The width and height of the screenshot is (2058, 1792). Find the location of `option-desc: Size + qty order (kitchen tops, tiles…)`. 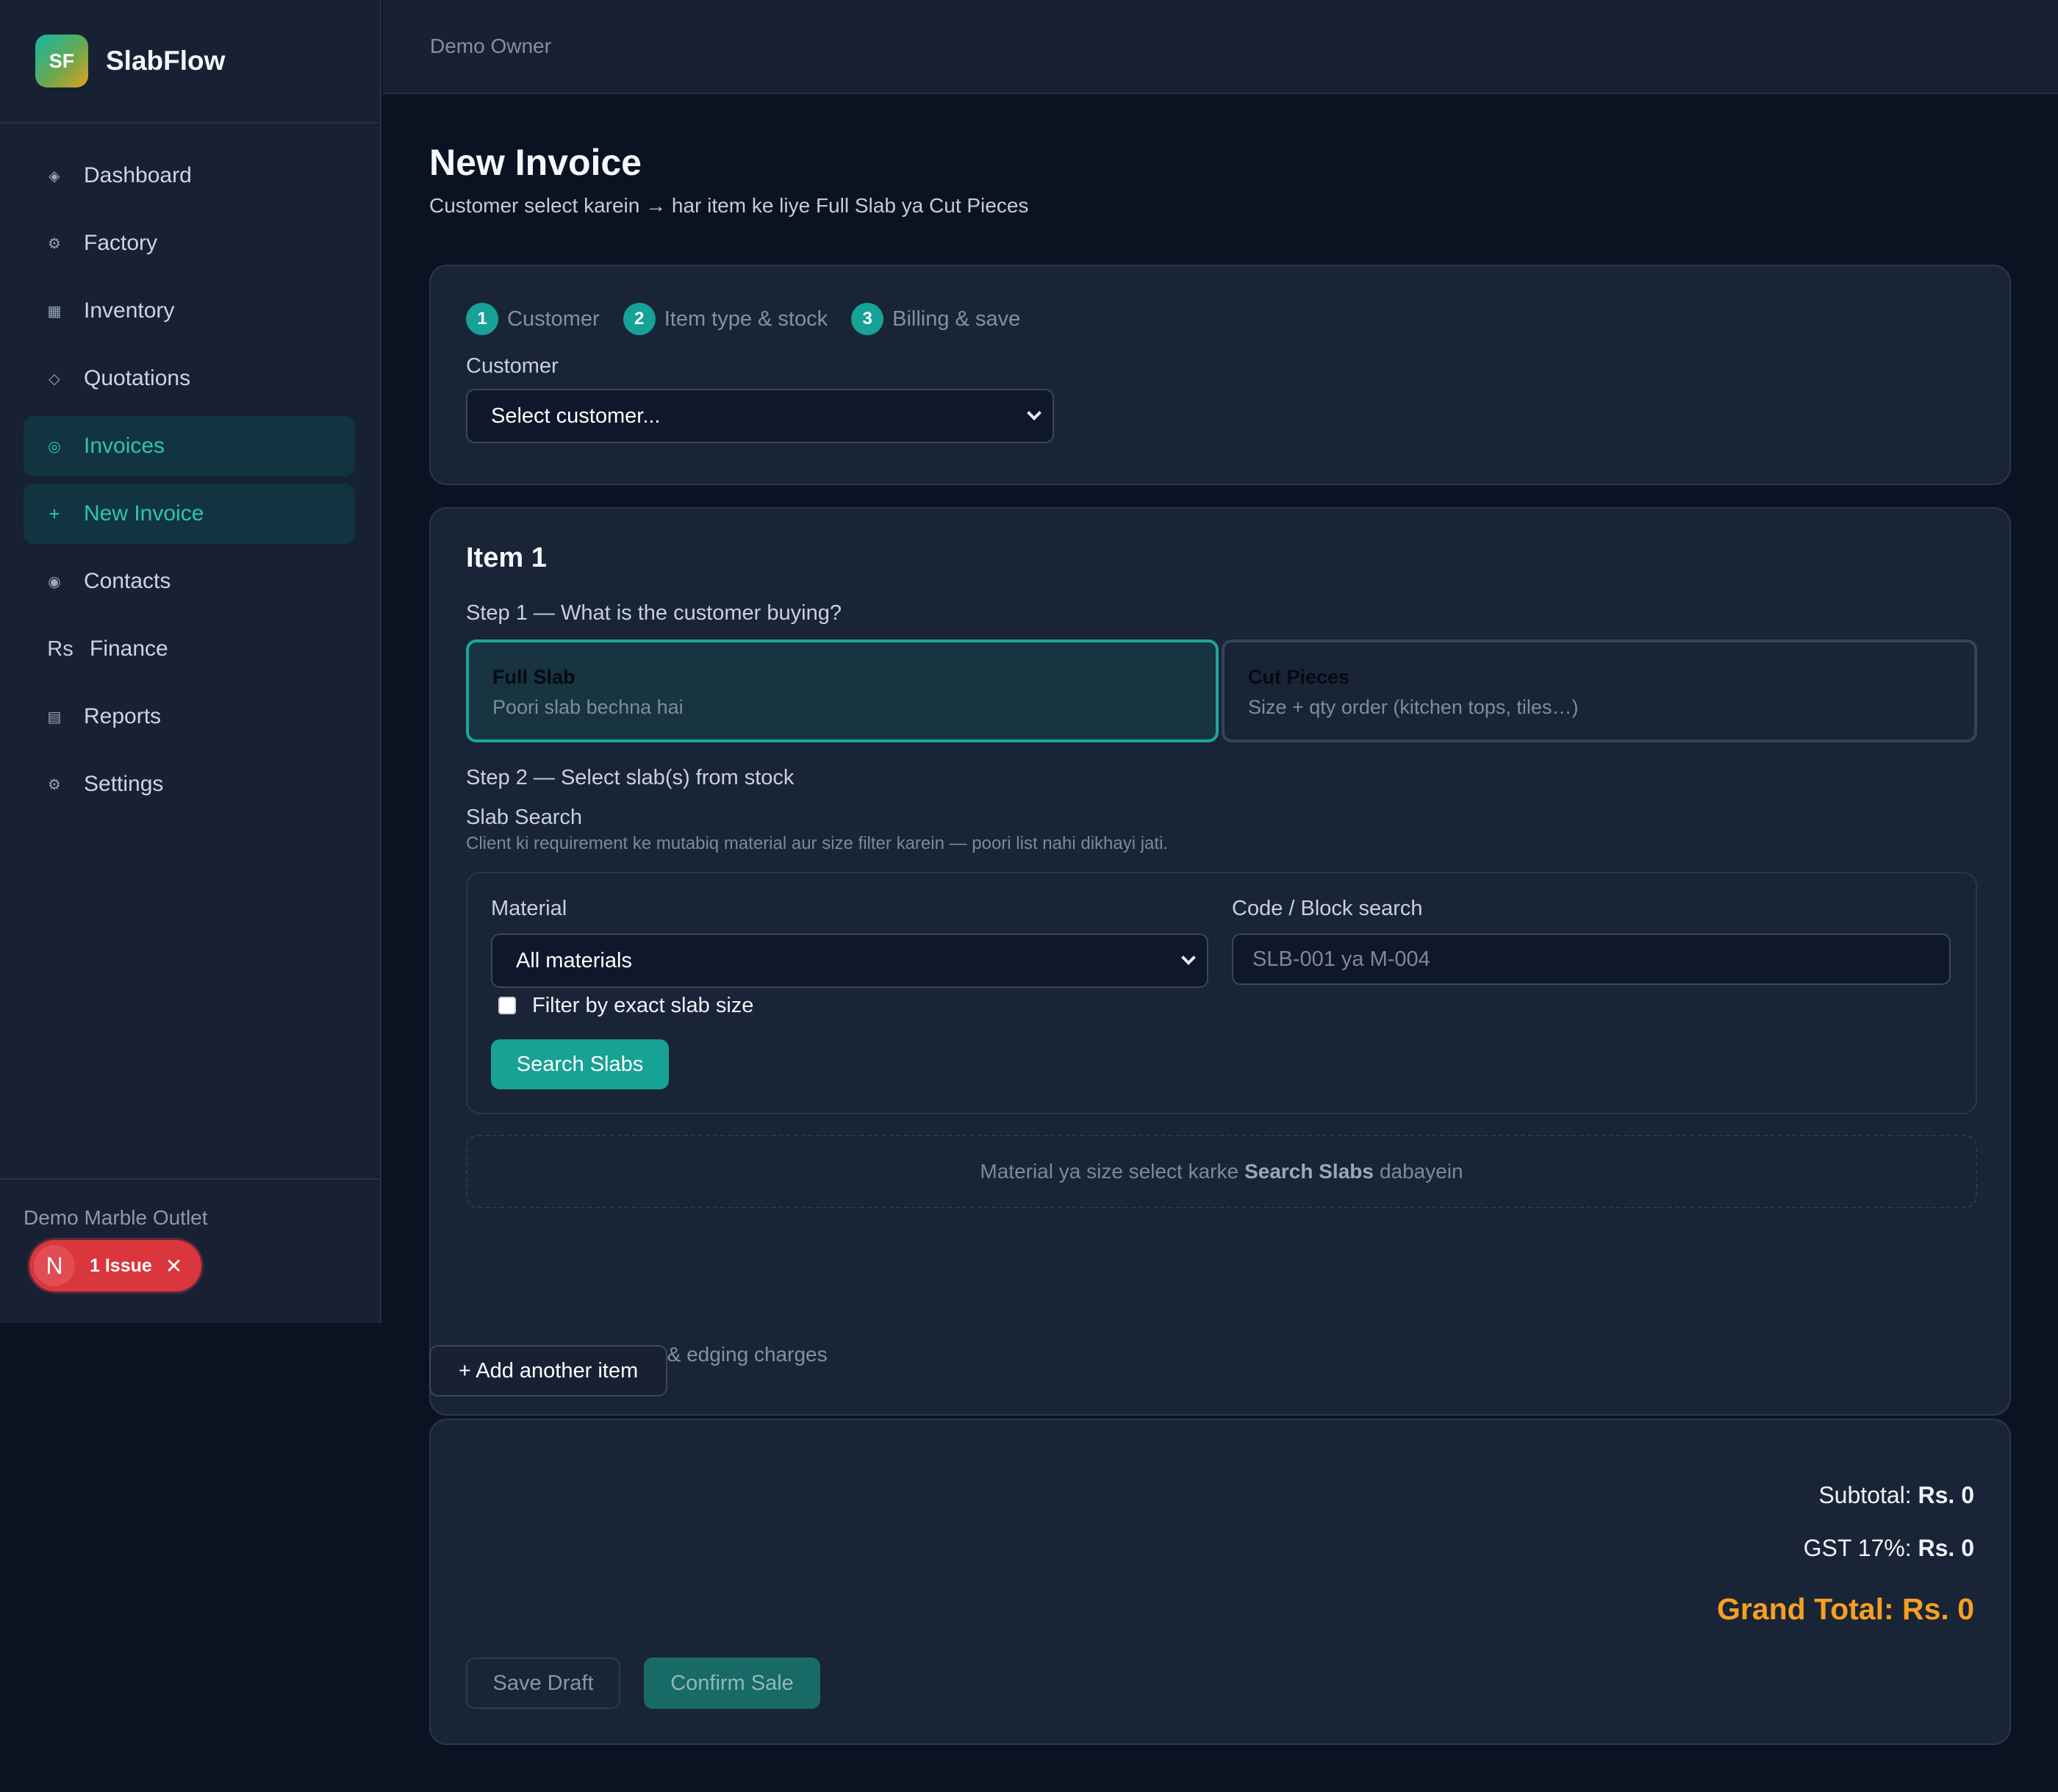

option-desc: Size + qty order (kitchen tops, tiles…) is located at coordinates (1413, 707).